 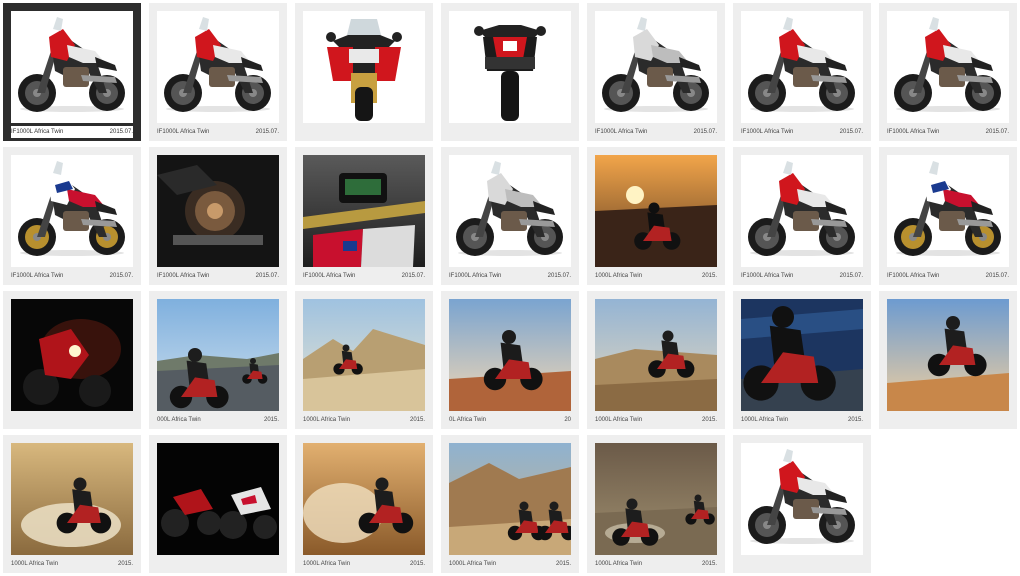 What do you see at coordinates (468, 420) in the screenshot?
I see `thumbnail-title: 0L Africa Twin` at bounding box center [468, 420].